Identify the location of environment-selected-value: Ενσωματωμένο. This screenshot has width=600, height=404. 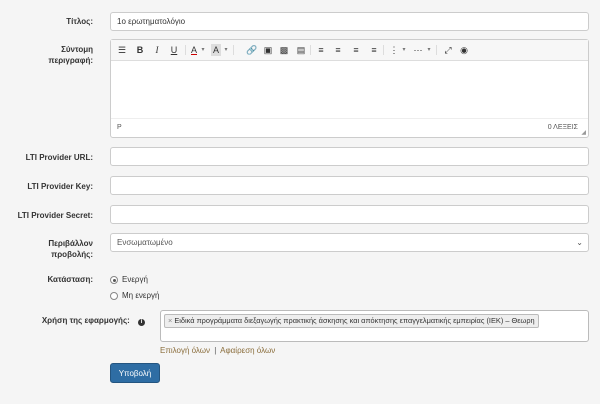
(145, 242).